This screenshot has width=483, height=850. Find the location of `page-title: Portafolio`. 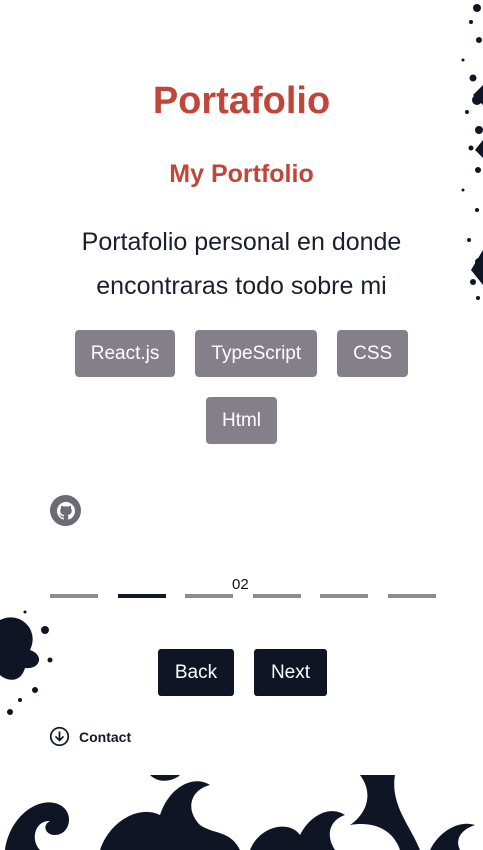

page-title: Portafolio is located at coordinates (241, 101).